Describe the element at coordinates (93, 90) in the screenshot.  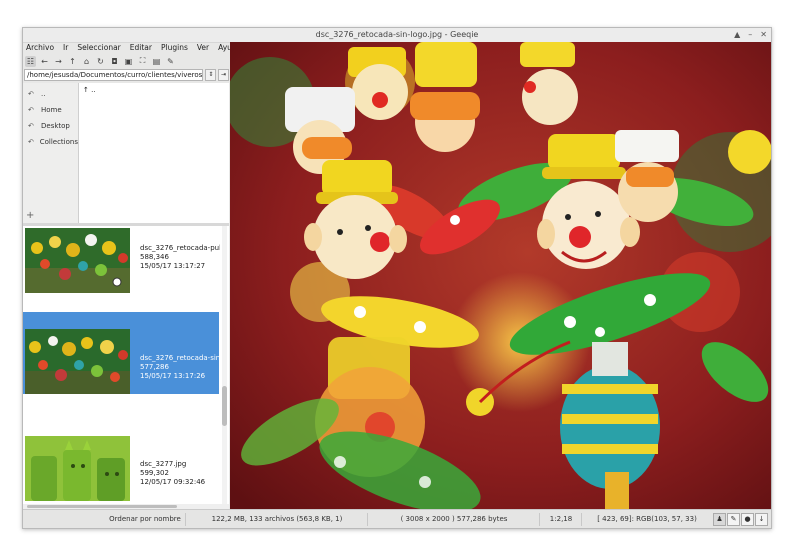
I see `folder-label: ..` at that location.